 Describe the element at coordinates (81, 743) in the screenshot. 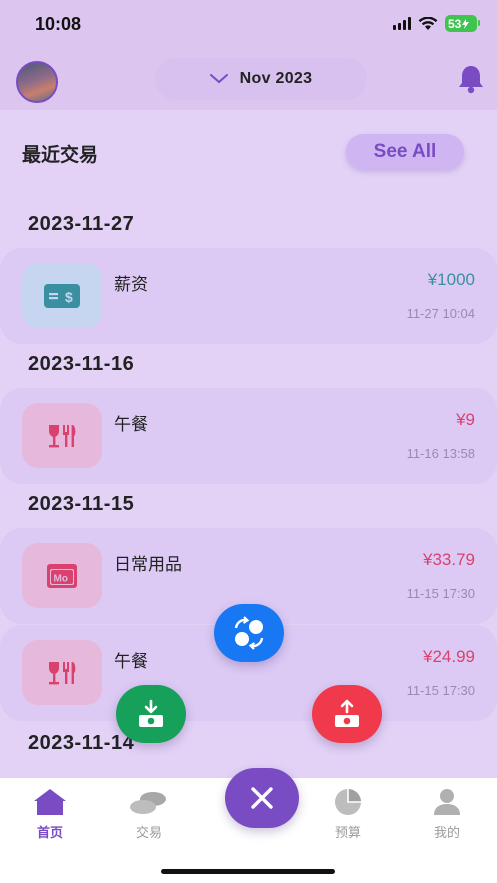

I see `date-heading: 2023-11-14` at that location.